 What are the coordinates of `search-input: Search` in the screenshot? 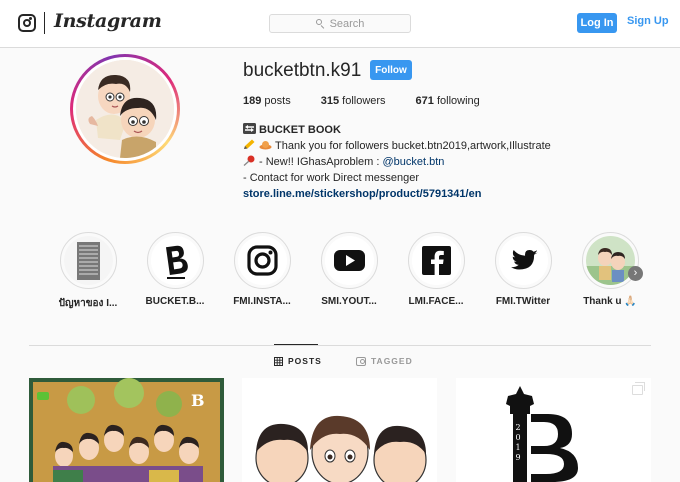 It's located at (340, 23).